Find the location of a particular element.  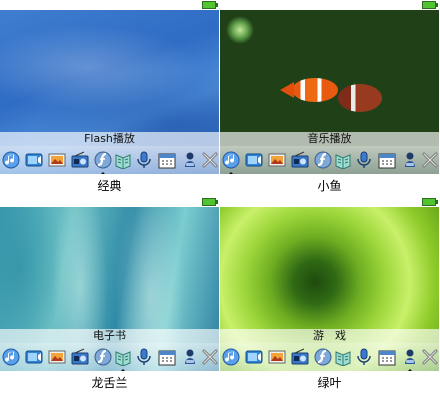

app-title: 音乐播放 is located at coordinates (329, 139).